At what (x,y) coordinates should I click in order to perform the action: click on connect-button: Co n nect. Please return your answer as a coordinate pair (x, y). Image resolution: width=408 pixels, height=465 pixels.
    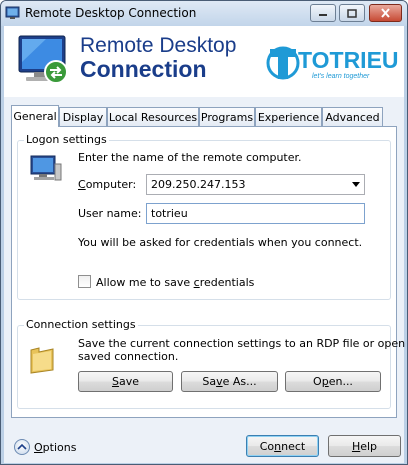
    Looking at the image, I should click on (282, 446).